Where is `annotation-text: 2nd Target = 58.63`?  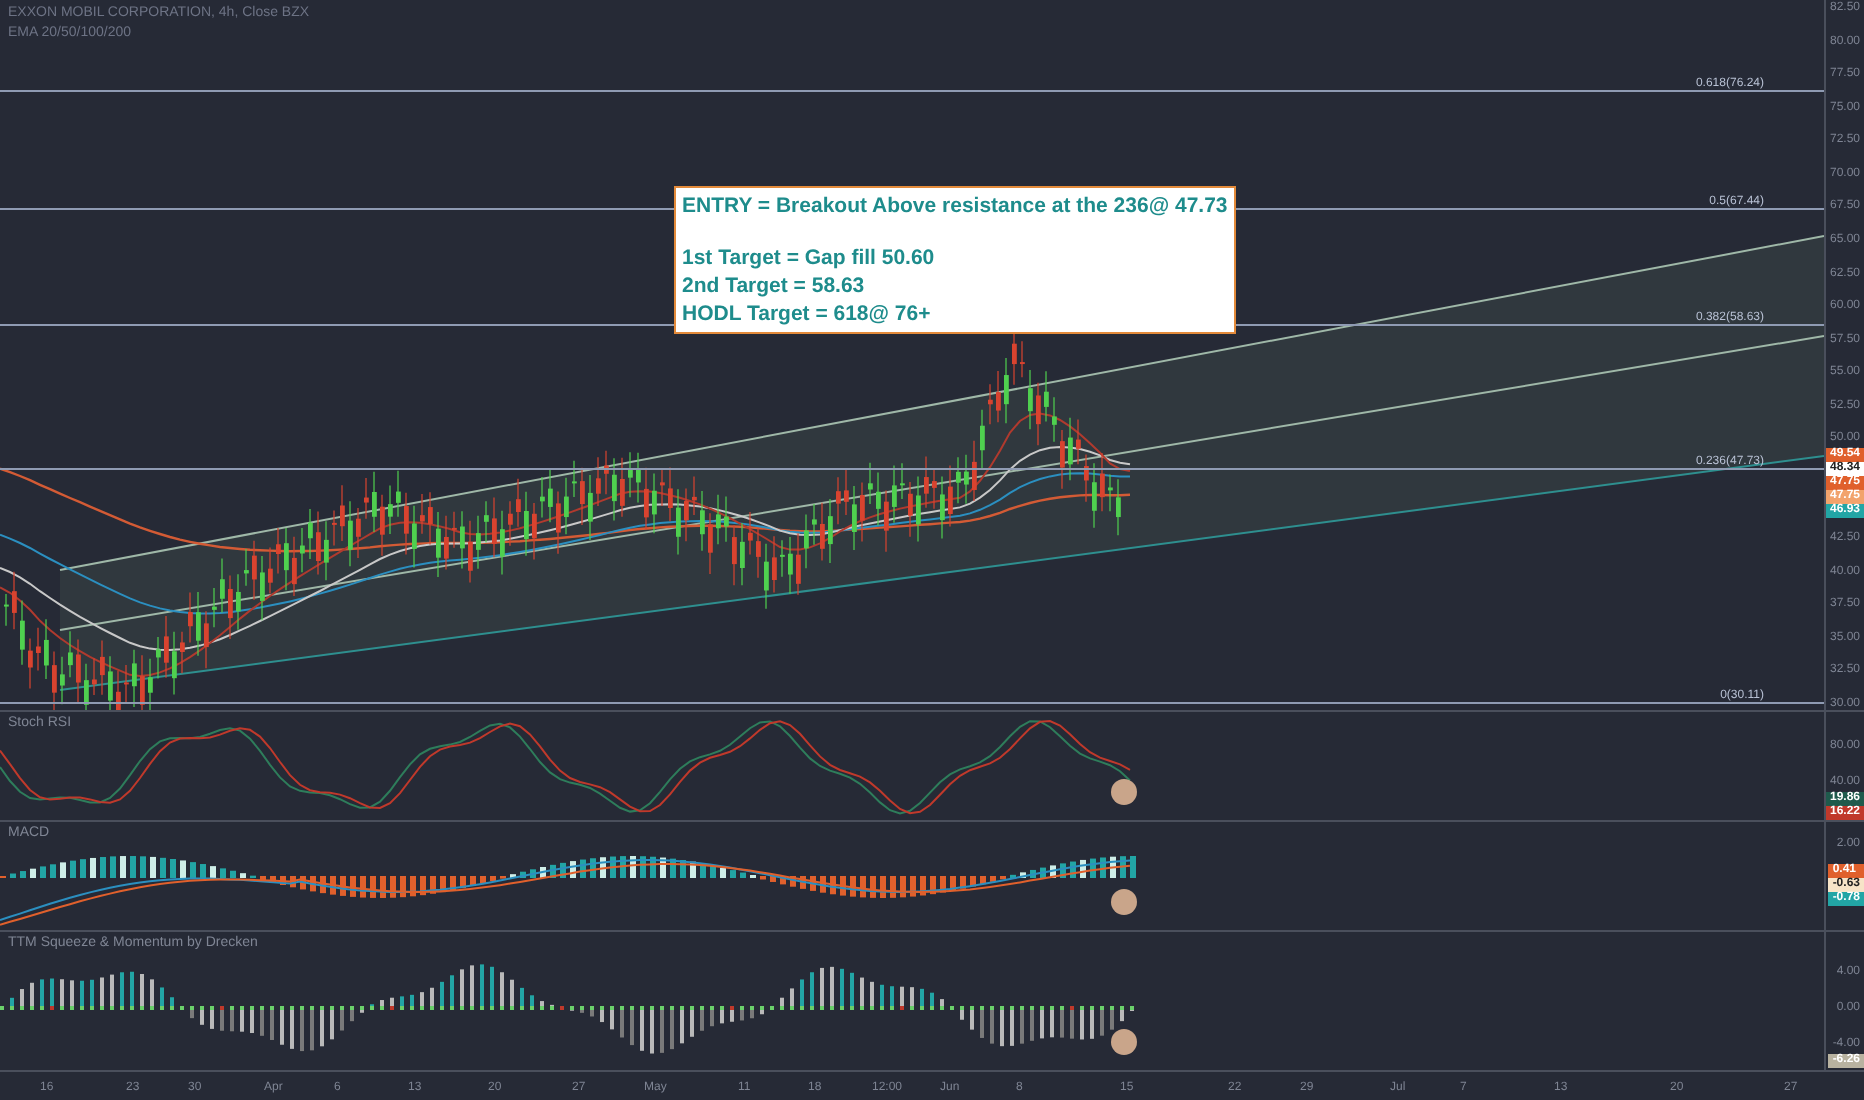 annotation-text: 2nd Target = 58.63 is located at coordinates (774, 286).